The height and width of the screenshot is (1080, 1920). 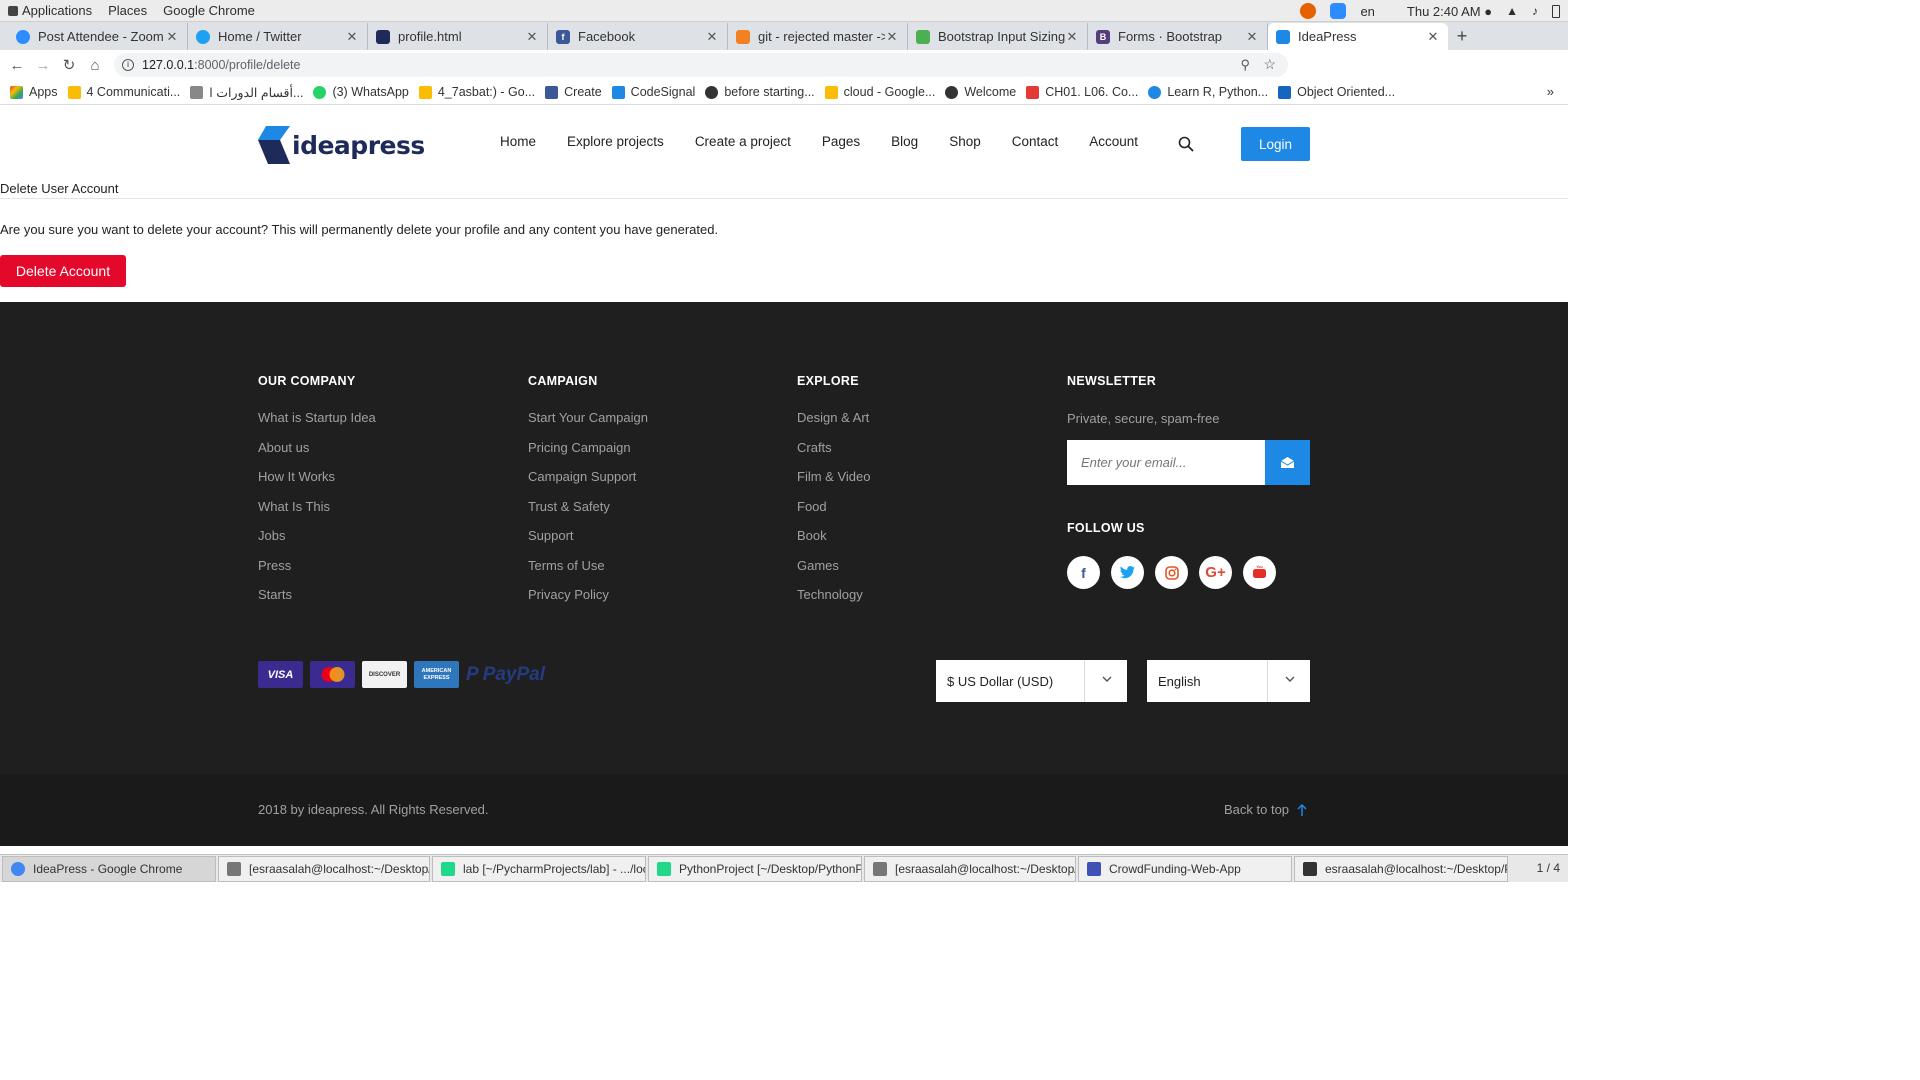 I want to click on tab-w3schools: Bootstrap Input Sizing ✕, so click(x=998, y=36).